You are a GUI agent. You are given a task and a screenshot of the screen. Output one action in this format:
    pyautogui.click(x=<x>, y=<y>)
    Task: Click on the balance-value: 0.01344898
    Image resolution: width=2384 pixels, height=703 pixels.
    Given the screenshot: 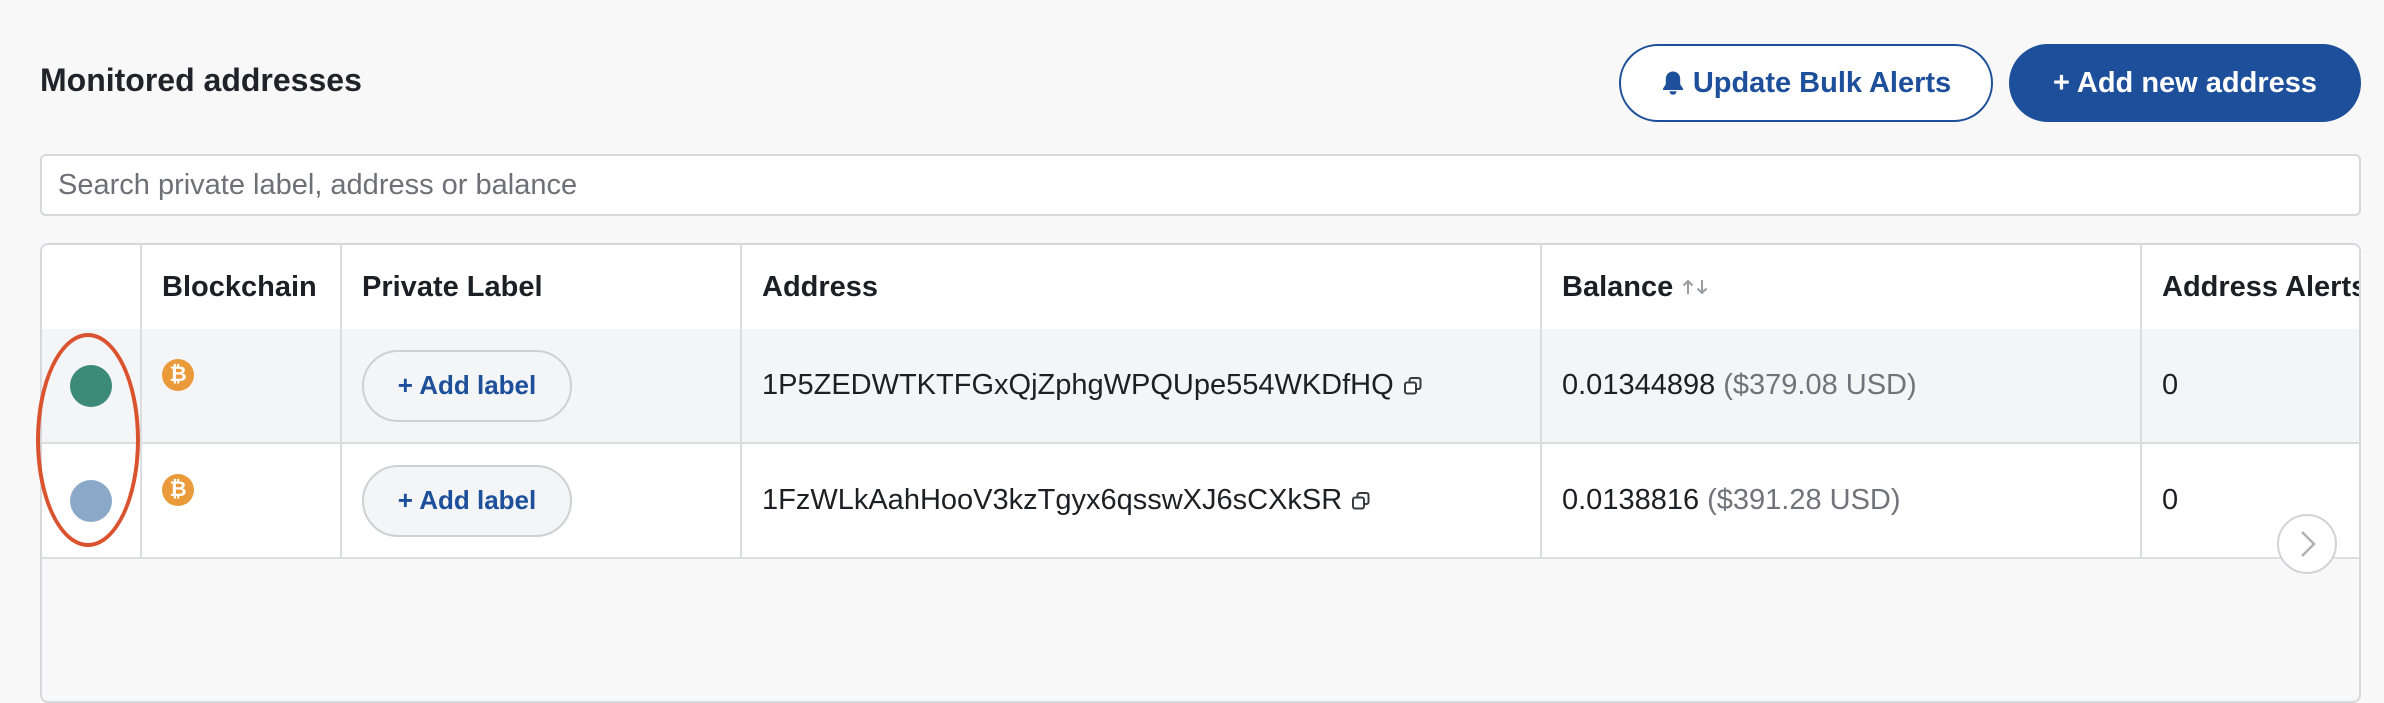 What is the action you would take?
    pyautogui.click(x=1639, y=385)
    